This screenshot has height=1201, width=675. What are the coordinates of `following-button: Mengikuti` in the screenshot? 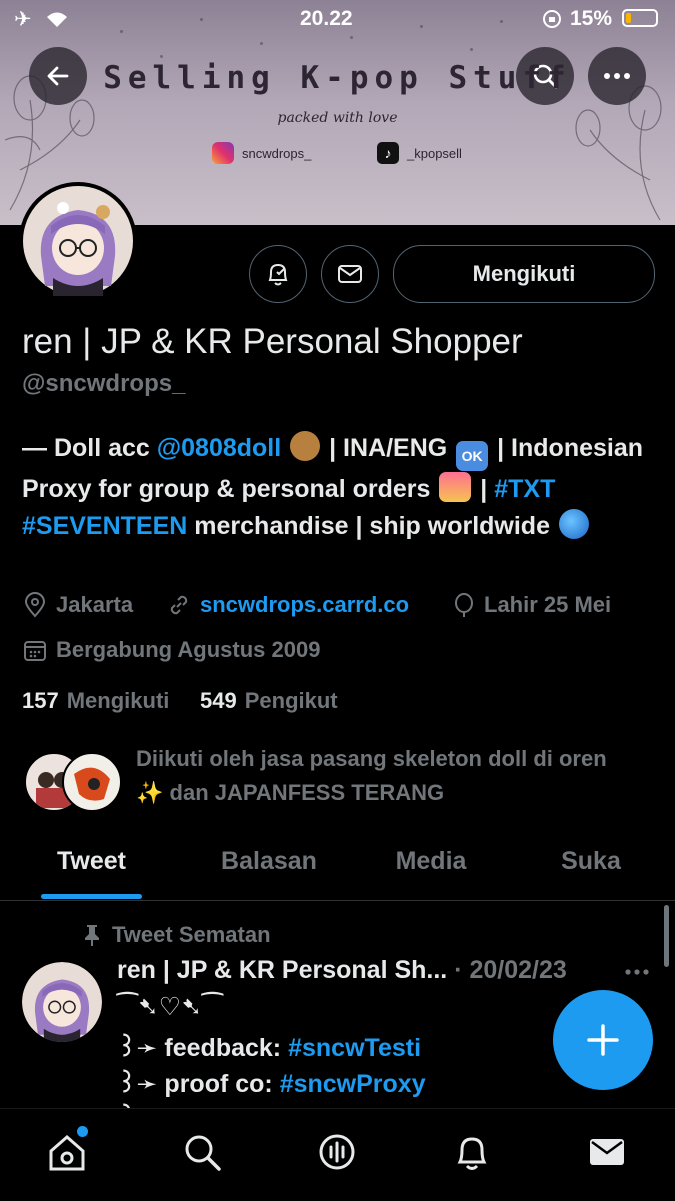 It's located at (524, 274).